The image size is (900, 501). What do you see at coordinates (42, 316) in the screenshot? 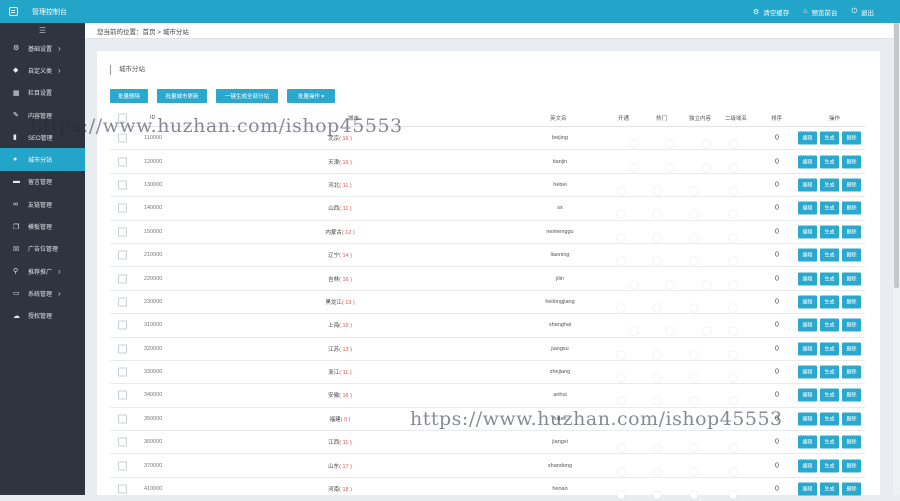
I see `sidebar-item-12: ☁ 授权管理` at bounding box center [42, 316].